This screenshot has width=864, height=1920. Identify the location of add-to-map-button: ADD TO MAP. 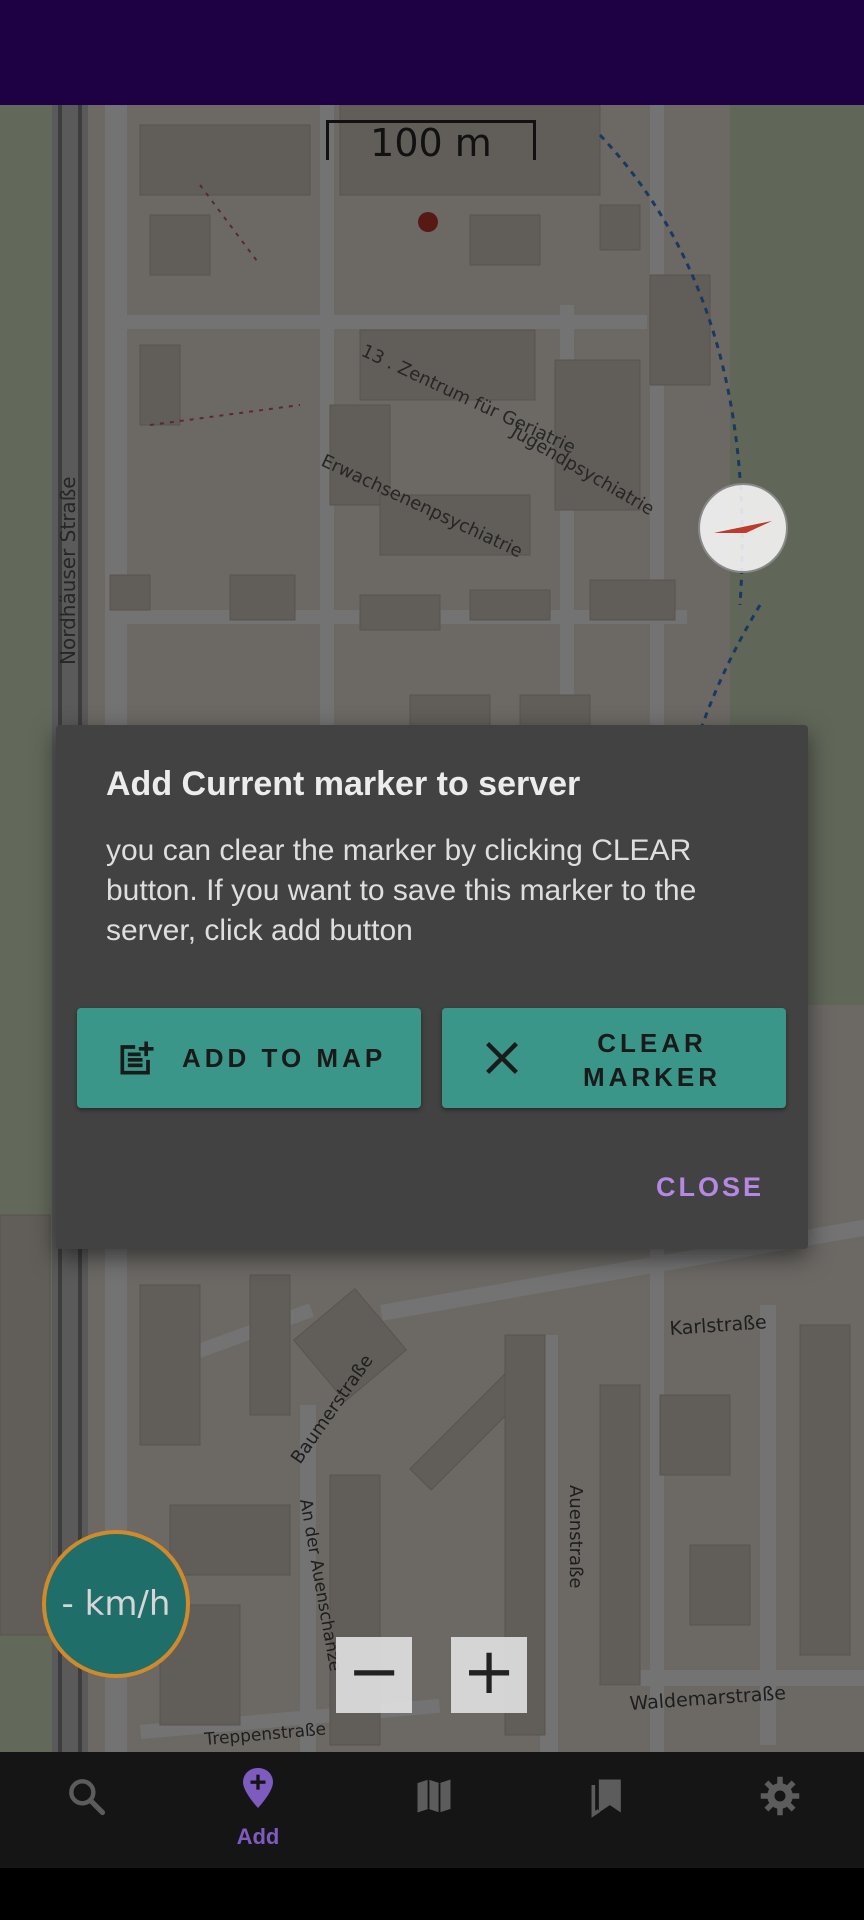
(249, 1058).